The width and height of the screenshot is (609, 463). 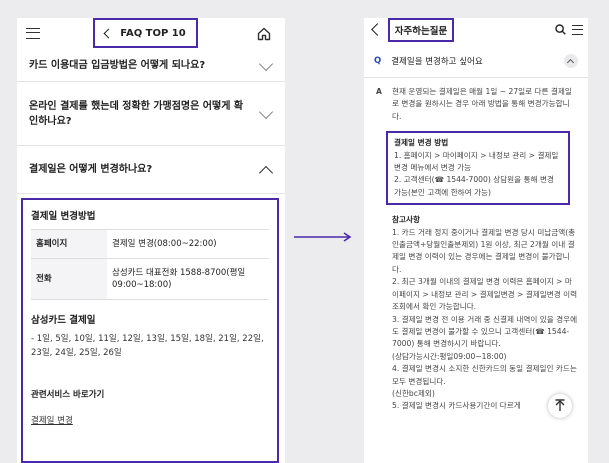 What do you see at coordinates (188, 244) in the screenshot?
I see `table-row-value: 결제일 변경(08:00~22:00)` at bounding box center [188, 244].